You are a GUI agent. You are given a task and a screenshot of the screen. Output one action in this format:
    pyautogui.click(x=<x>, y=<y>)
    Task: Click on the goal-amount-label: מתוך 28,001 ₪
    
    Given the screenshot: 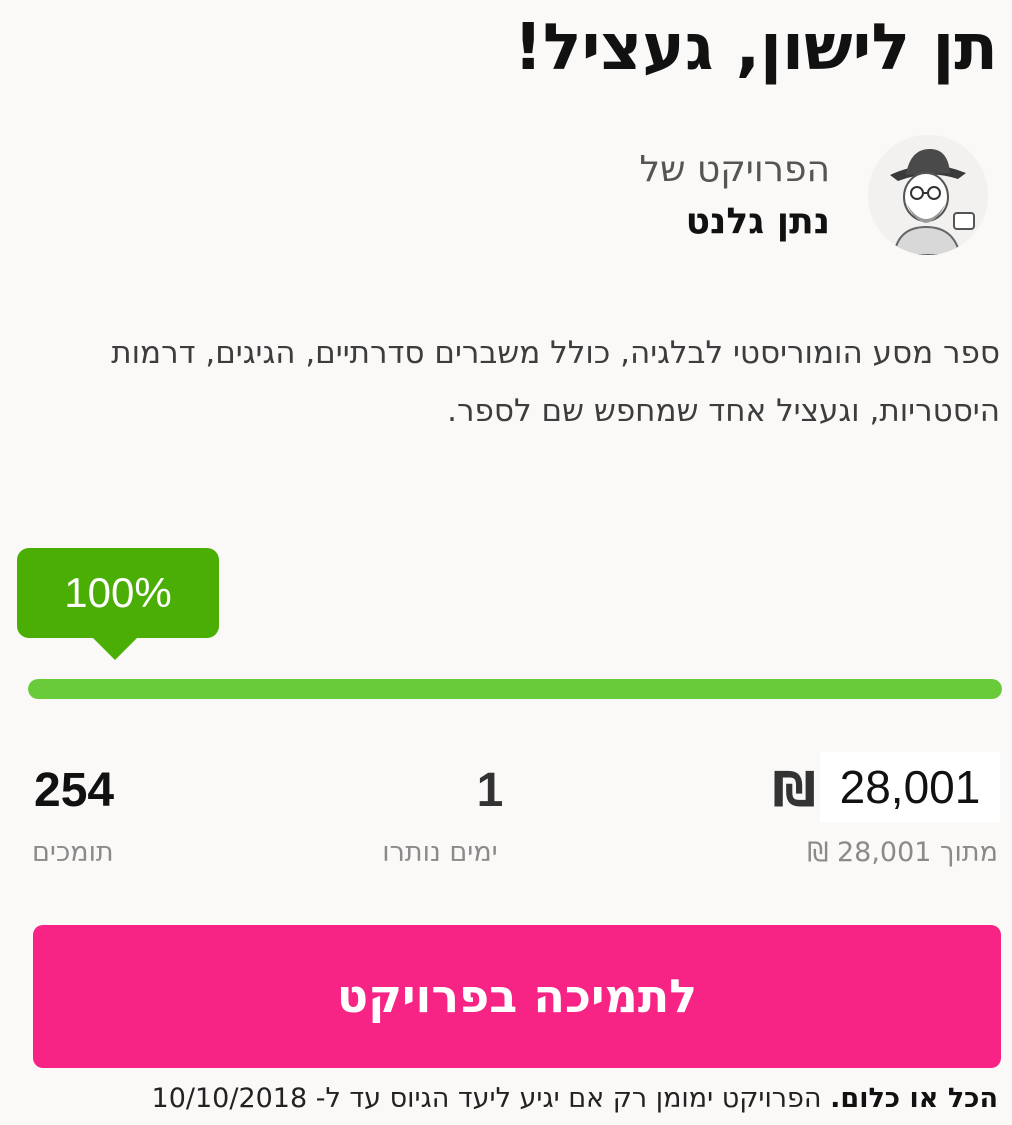 What is the action you would take?
    pyautogui.click(x=902, y=852)
    